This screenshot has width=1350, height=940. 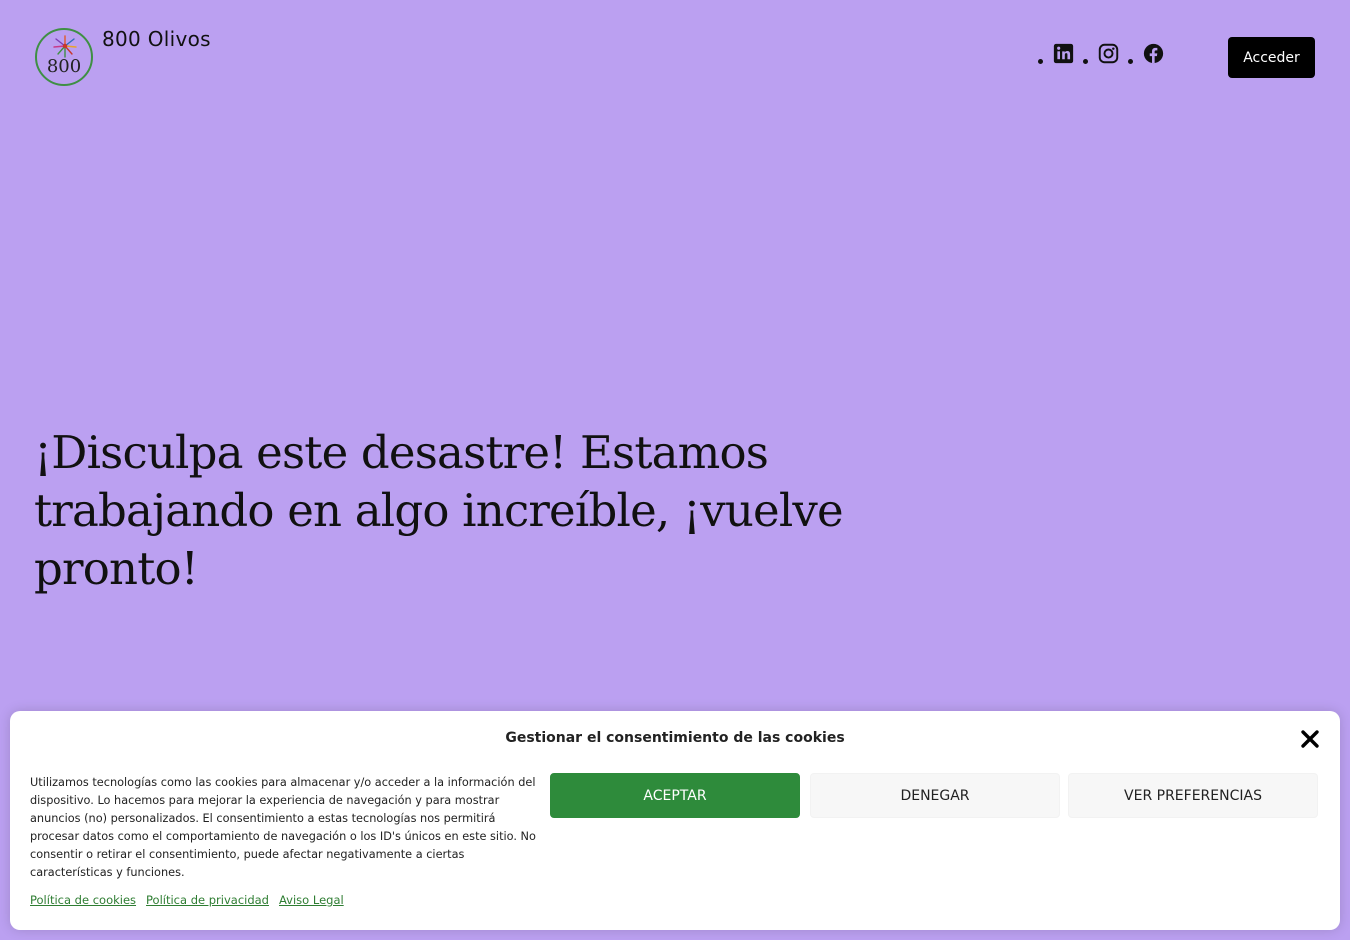 What do you see at coordinates (935, 795) in the screenshot?
I see `deny-cookies-button: DENEGAR` at bounding box center [935, 795].